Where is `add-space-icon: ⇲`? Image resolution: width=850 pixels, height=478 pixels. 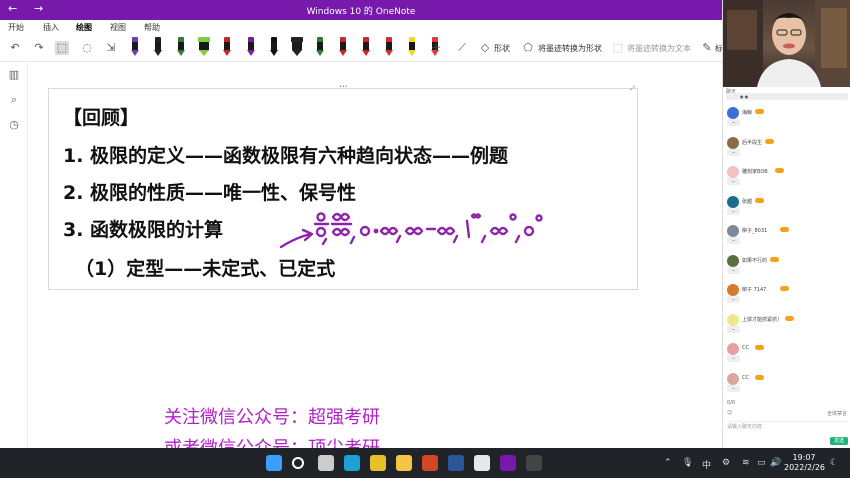
add-space-icon: ⇲ is located at coordinates (111, 48).